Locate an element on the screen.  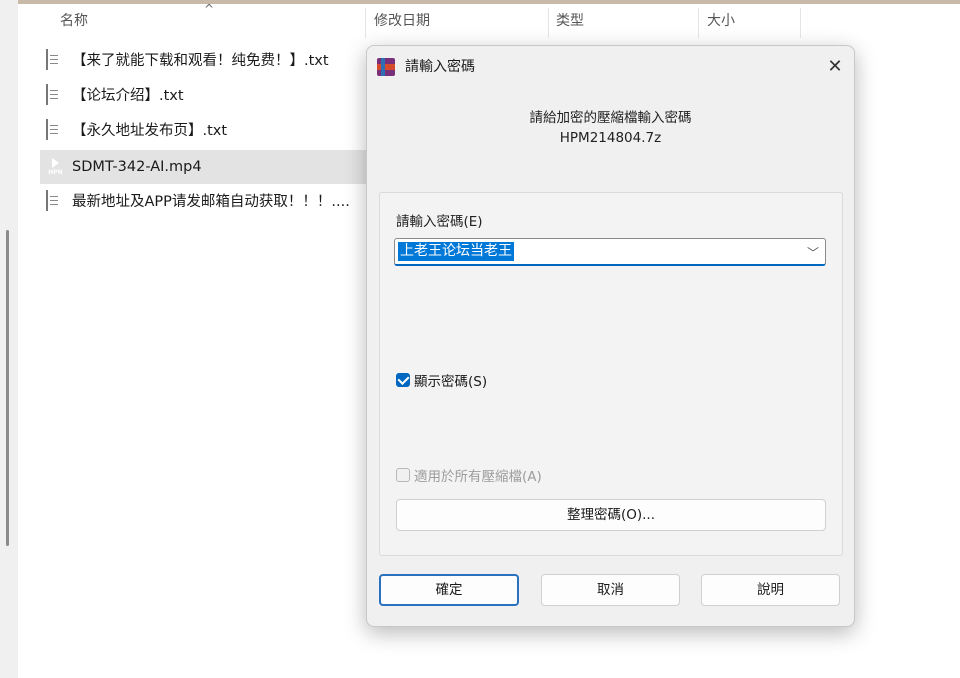
file-name: 【来了就能下载和观看！纯免费！】.txt is located at coordinates (200, 61).